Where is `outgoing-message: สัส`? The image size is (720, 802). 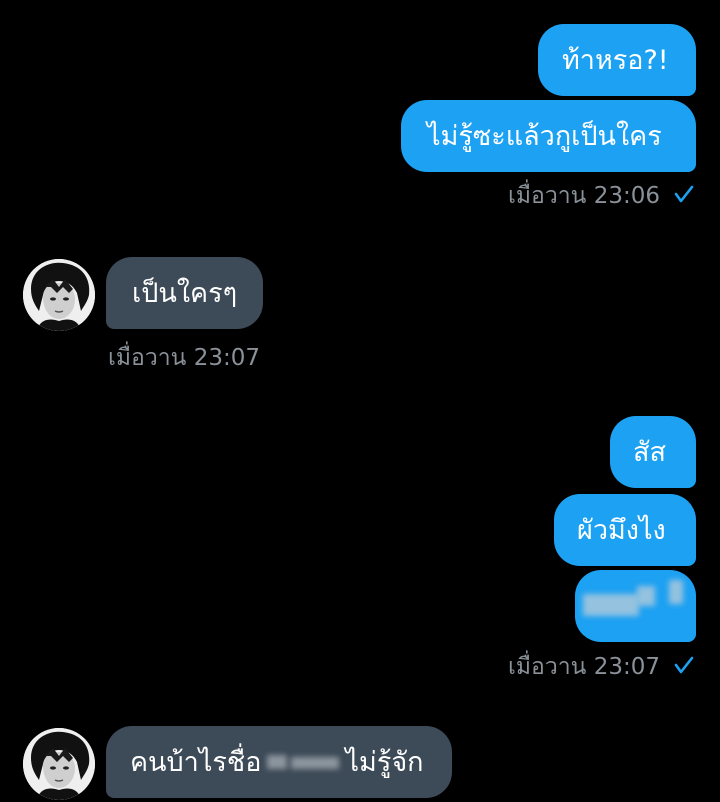
outgoing-message: สัส is located at coordinates (653, 452).